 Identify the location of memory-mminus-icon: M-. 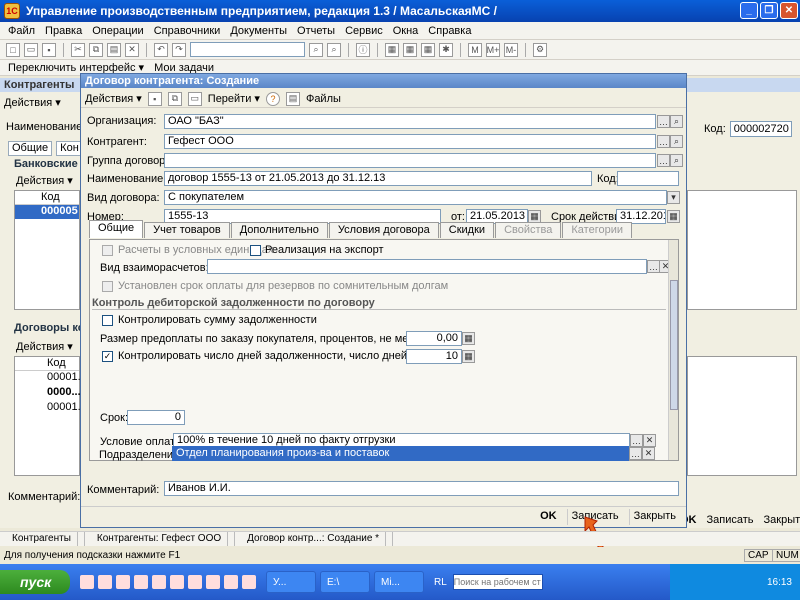
(511, 49).